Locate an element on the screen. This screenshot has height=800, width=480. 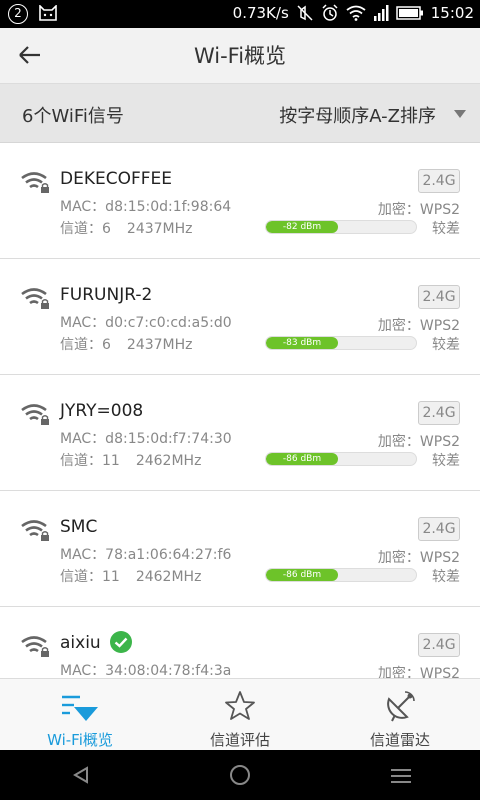
network-ssid: DEKECOFFEE is located at coordinates (116, 179).